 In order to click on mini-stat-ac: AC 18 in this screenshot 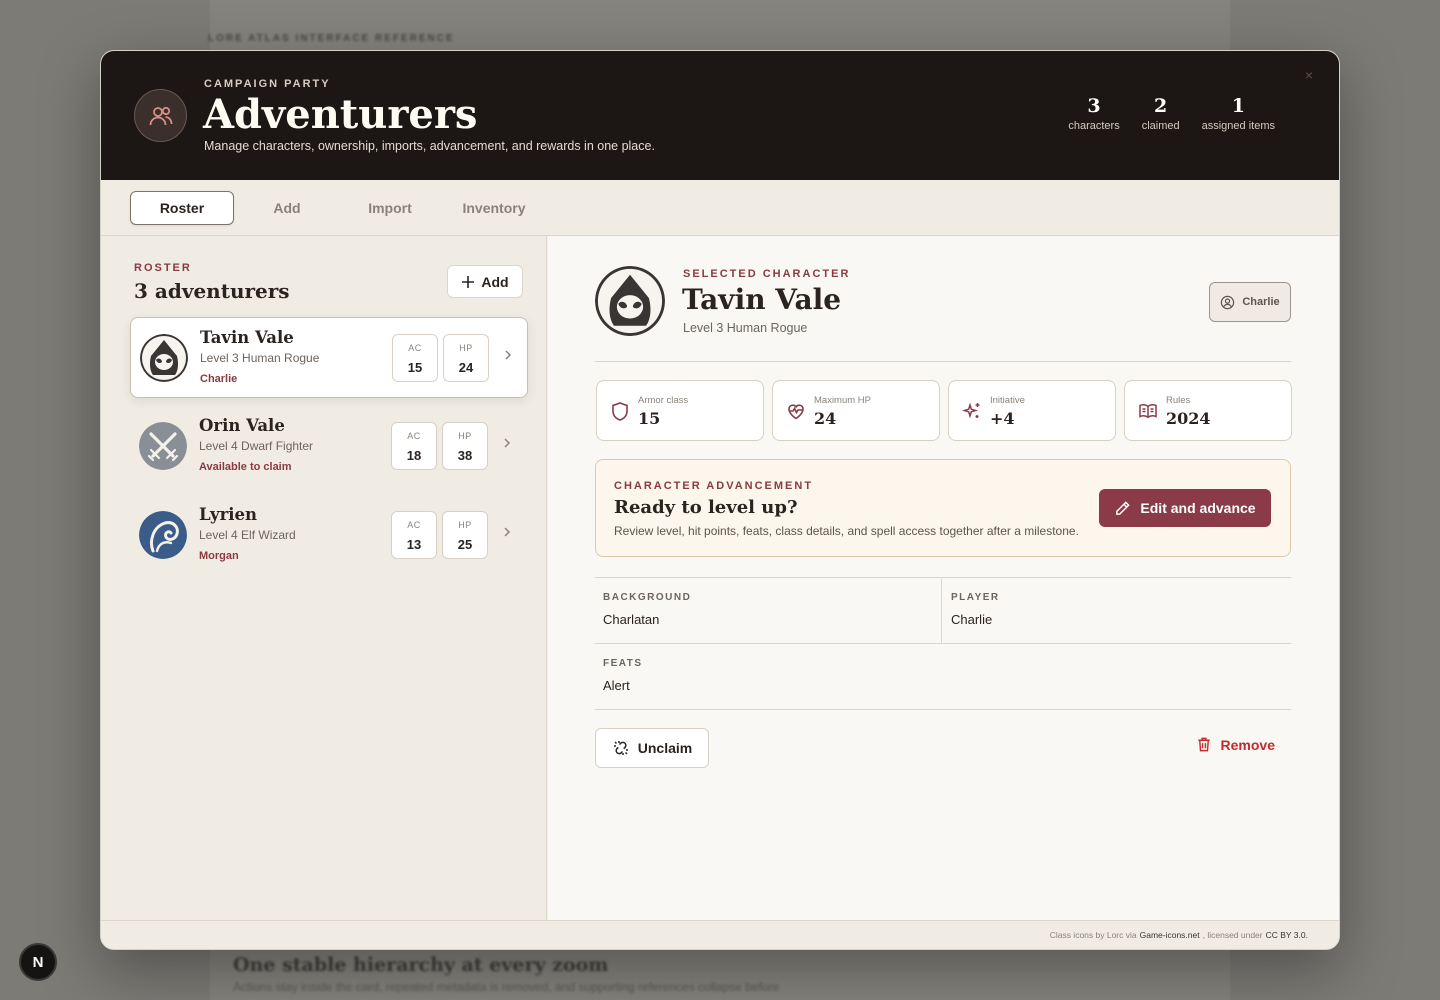, I will do `click(414, 446)`.